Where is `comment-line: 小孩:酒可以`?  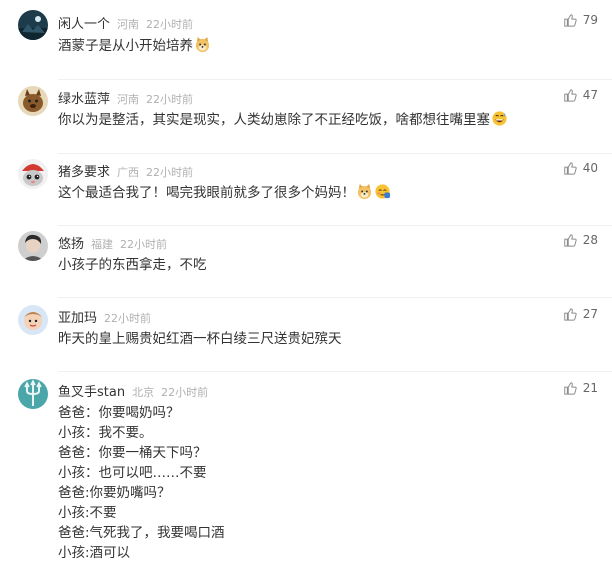 comment-line: 小孩:酒可以 is located at coordinates (94, 553).